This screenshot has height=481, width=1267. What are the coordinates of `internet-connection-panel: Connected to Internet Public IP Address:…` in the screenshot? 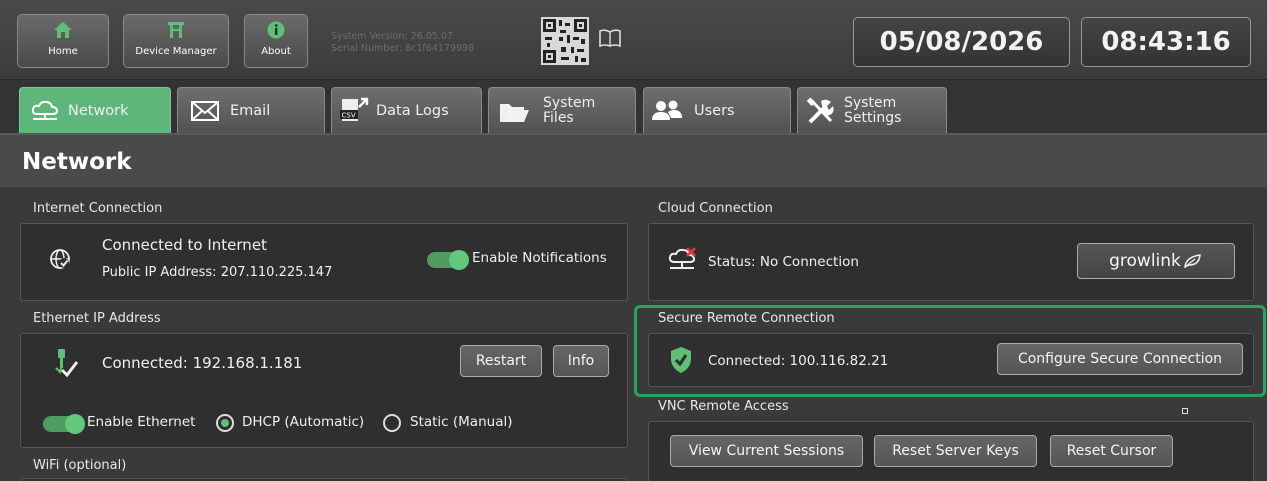 It's located at (324, 262).